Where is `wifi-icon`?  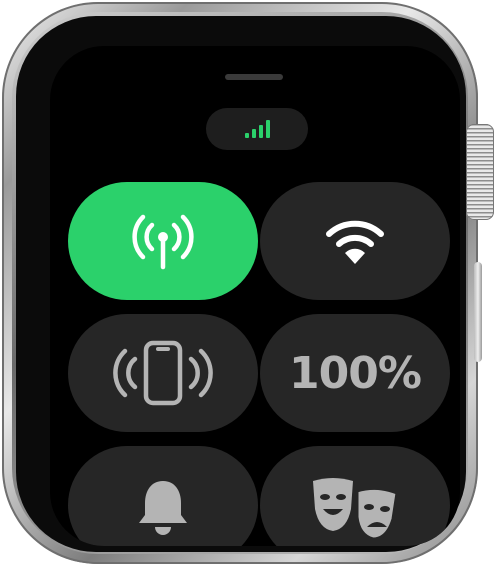
wifi-icon is located at coordinates (355, 241).